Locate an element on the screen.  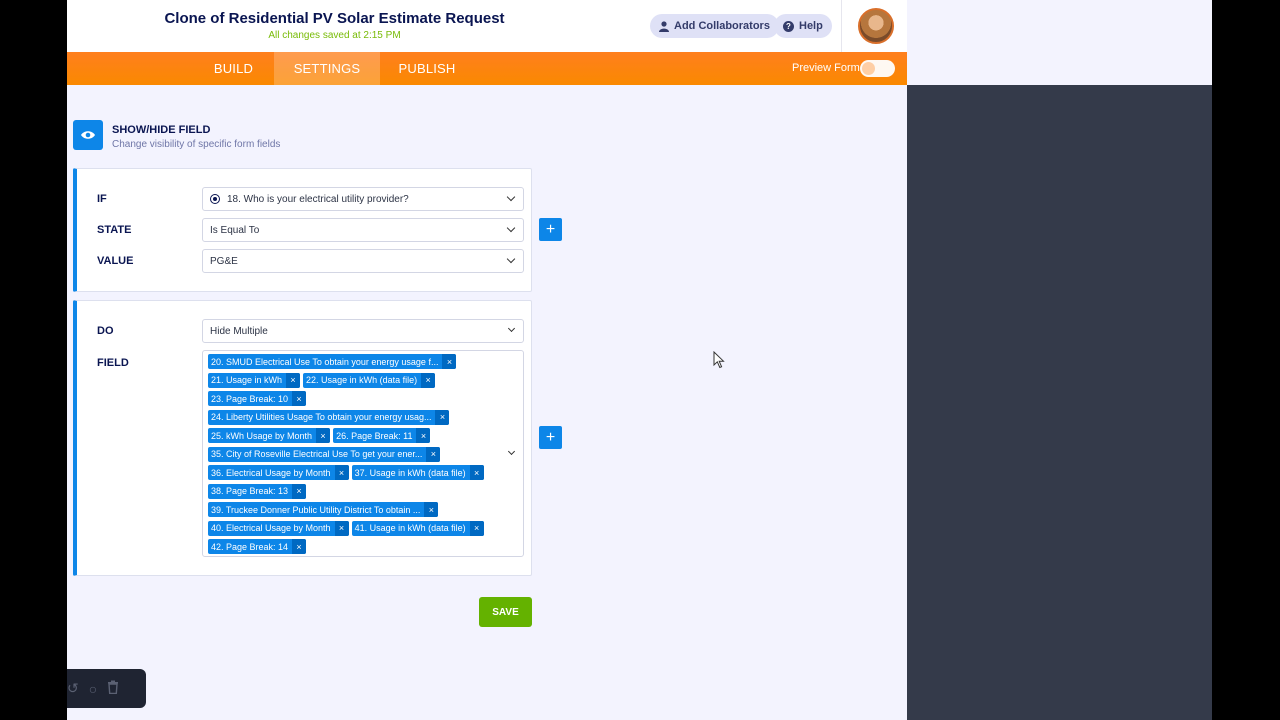
selected-field-tag: 23. Page Break: 10 × is located at coordinates (257, 398).